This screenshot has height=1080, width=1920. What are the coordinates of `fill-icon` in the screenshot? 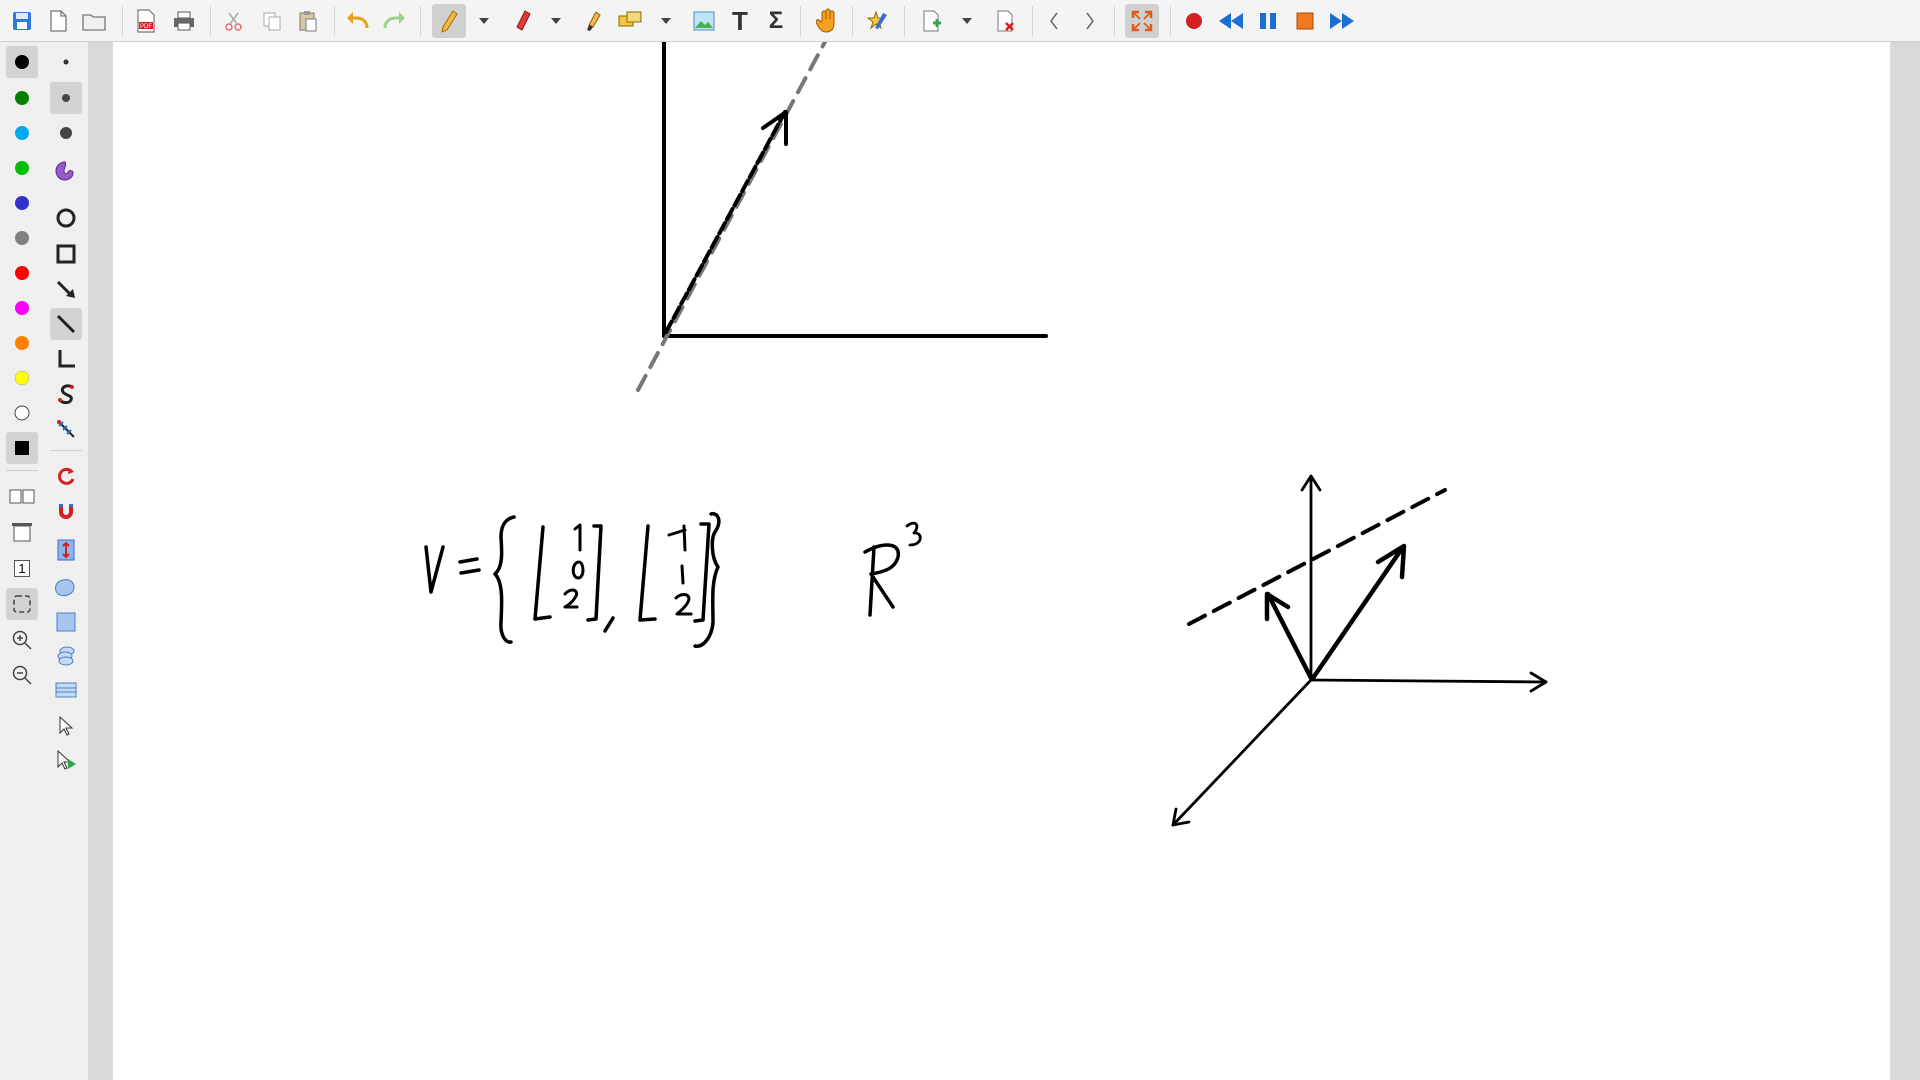 It's located at (66, 171).